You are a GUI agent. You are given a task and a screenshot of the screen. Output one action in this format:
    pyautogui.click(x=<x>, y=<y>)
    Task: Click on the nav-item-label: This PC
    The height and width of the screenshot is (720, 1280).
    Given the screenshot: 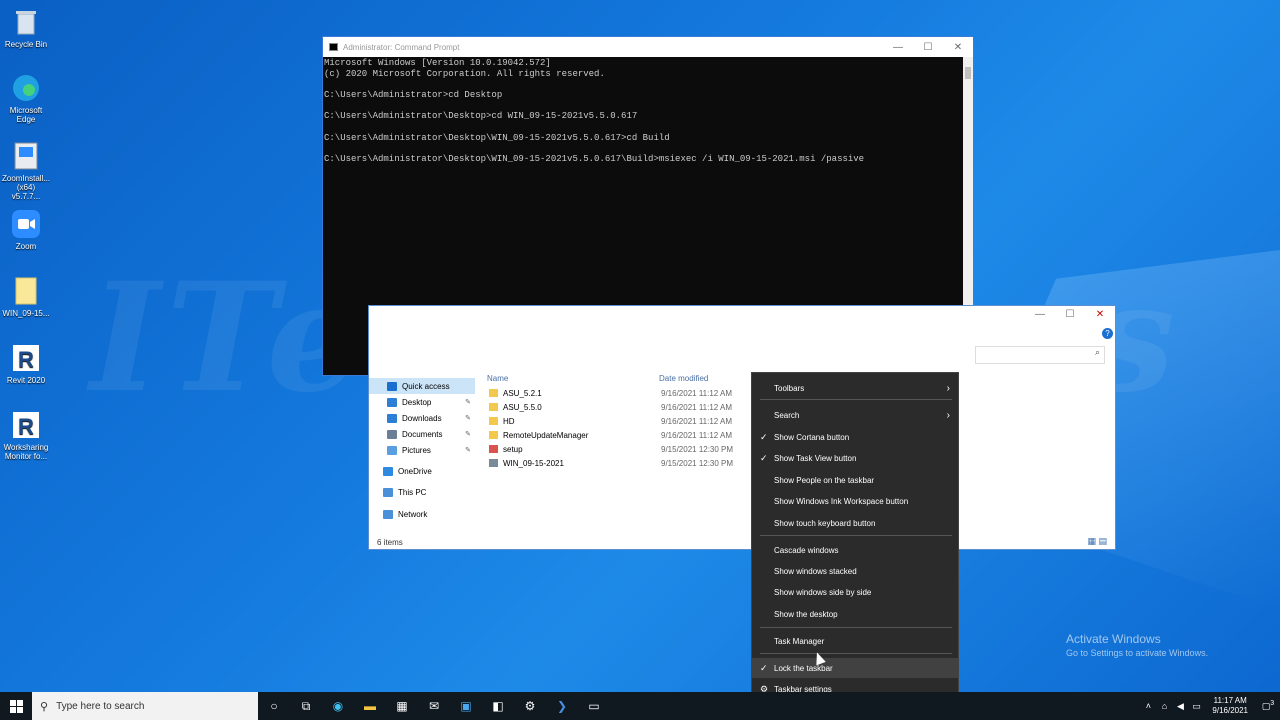 What is the action you would take?
    pyautogui.click(x=412, y=492)
    